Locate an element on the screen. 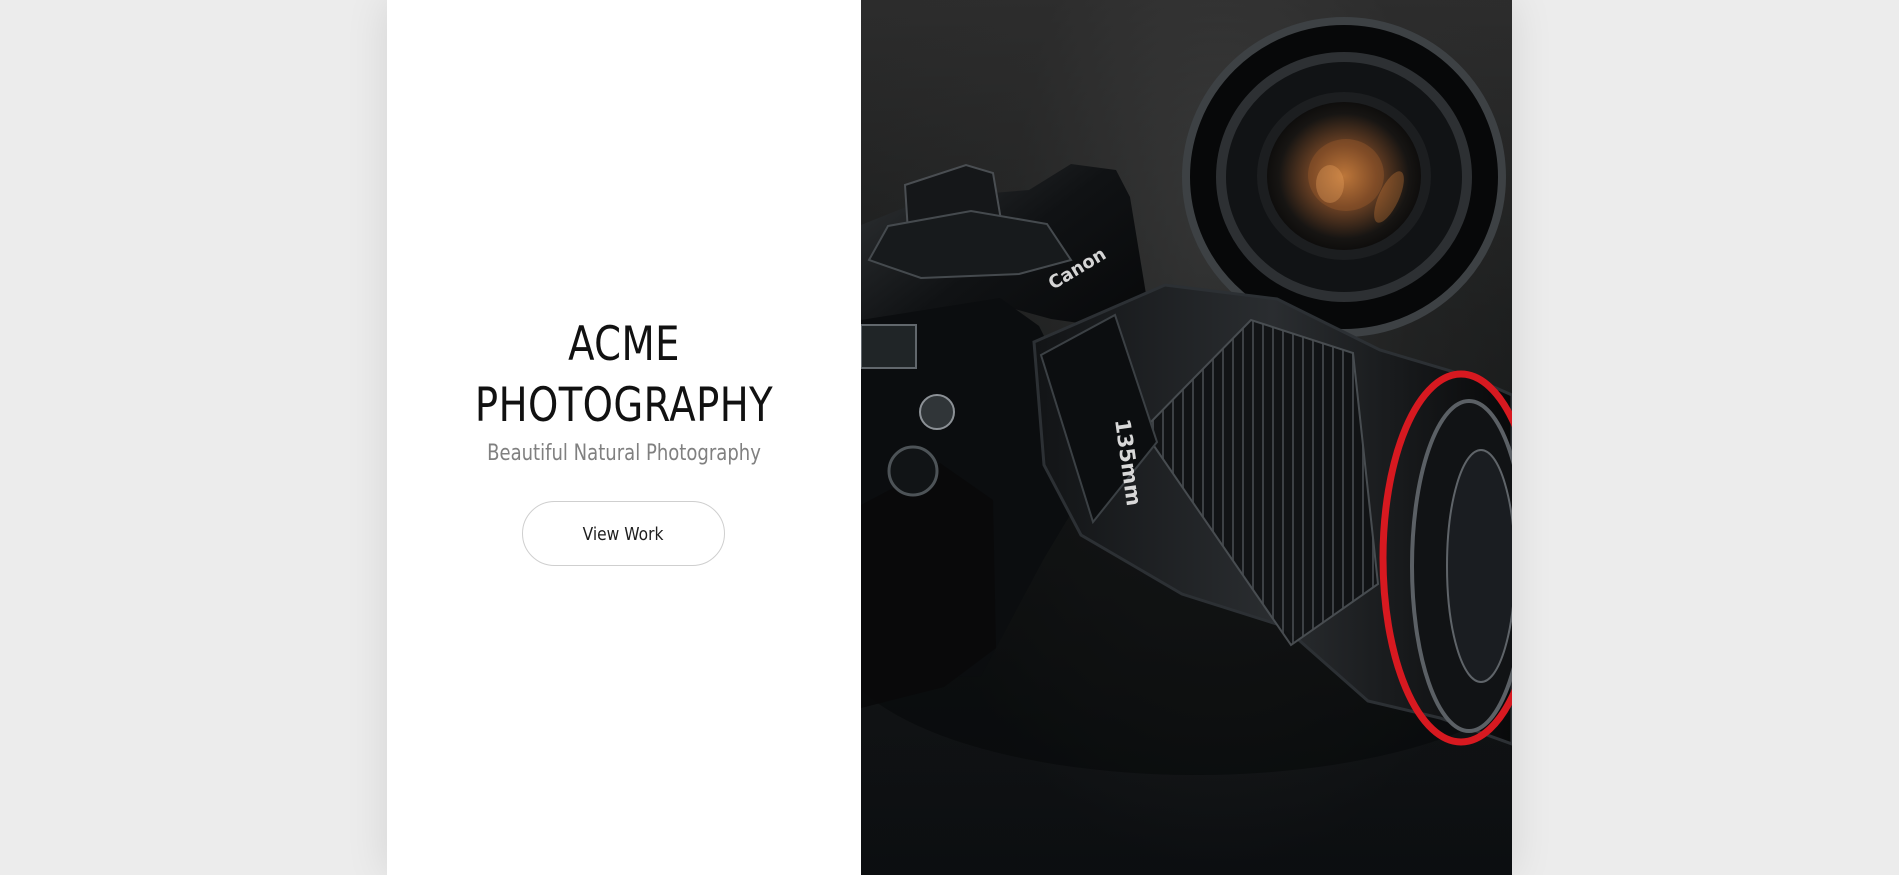  view-work-button-label: View Work is located at coordinates (623, 534).